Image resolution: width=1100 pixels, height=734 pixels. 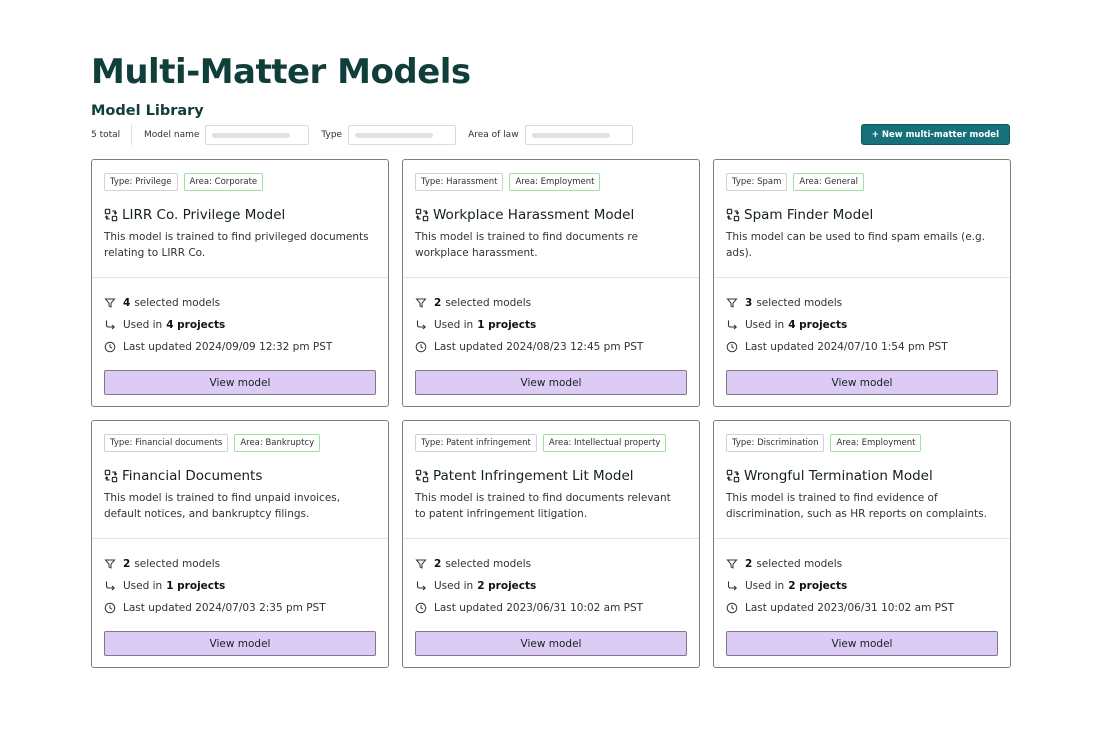 What do you see at coordinates (533, 476) in the screenshot?
I see `model-name: Patent Infringement Lit Model` at bounding box center [533, 476].